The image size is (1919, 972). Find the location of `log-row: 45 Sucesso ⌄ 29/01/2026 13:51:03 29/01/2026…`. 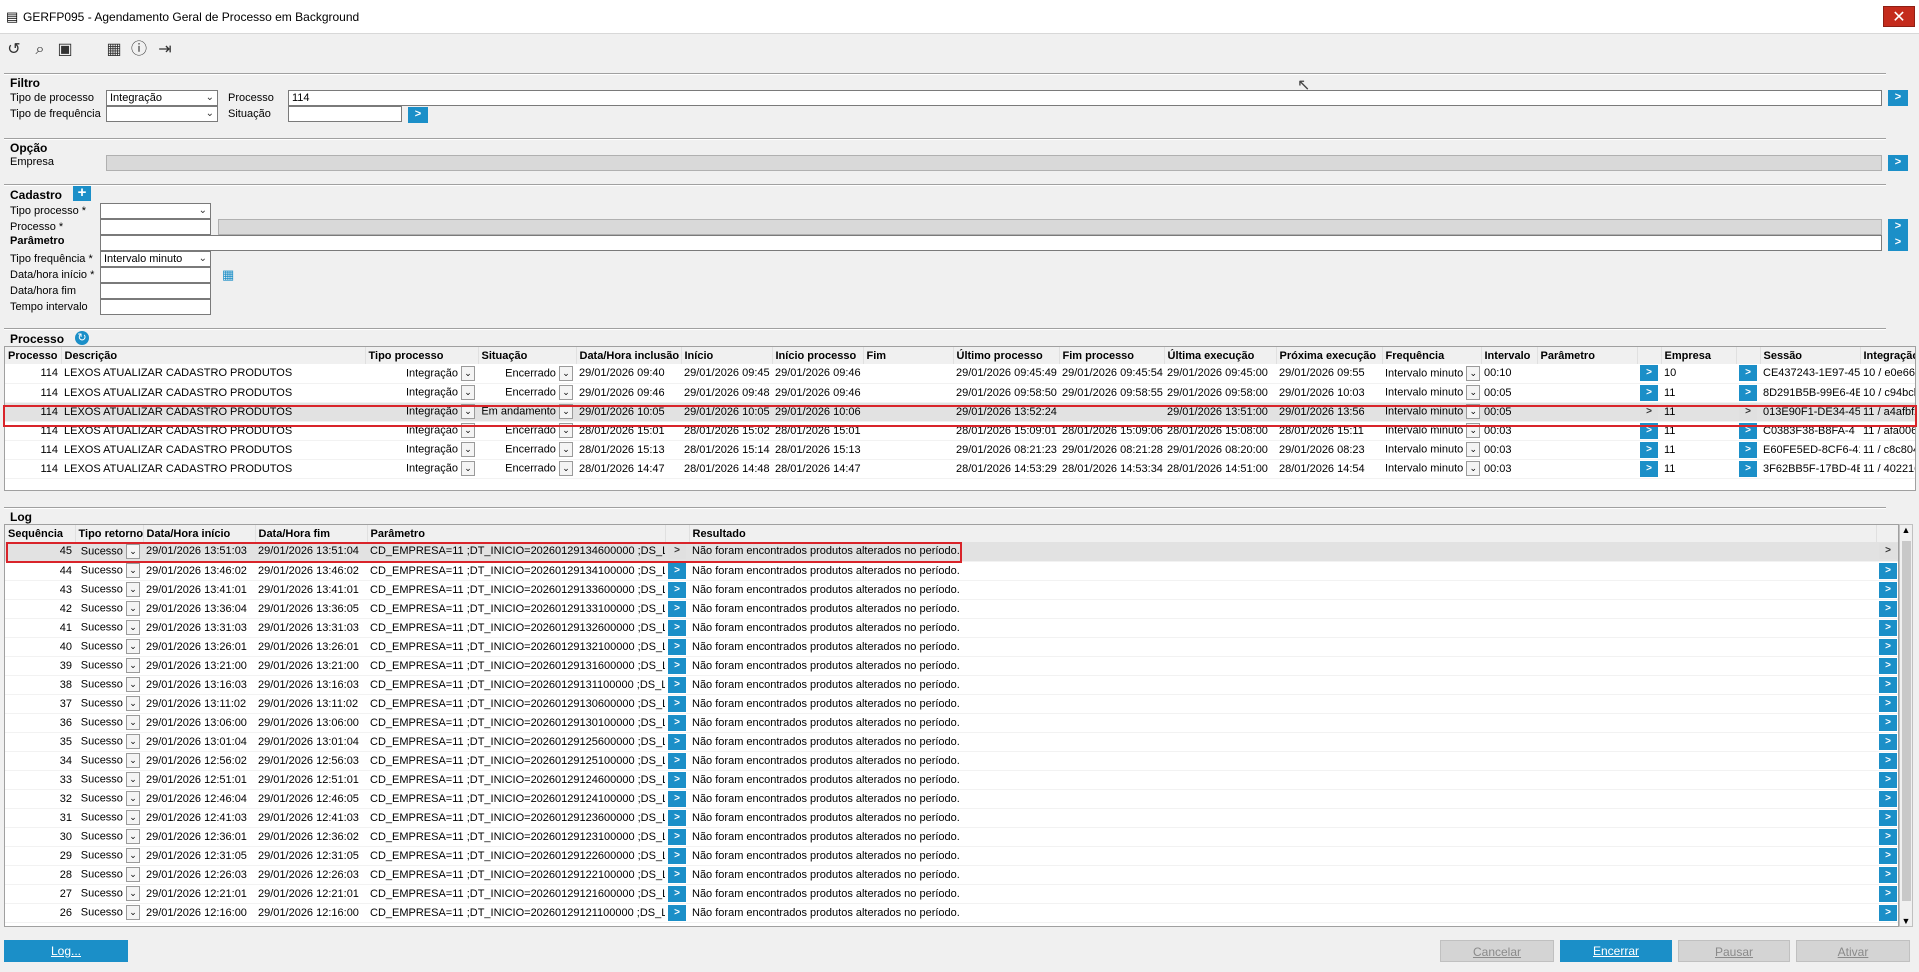

log-row: 45 Sucesso ⌄ 29/01/2026 13:51:03 29/01/2026… is located at coordinates (951, 552).